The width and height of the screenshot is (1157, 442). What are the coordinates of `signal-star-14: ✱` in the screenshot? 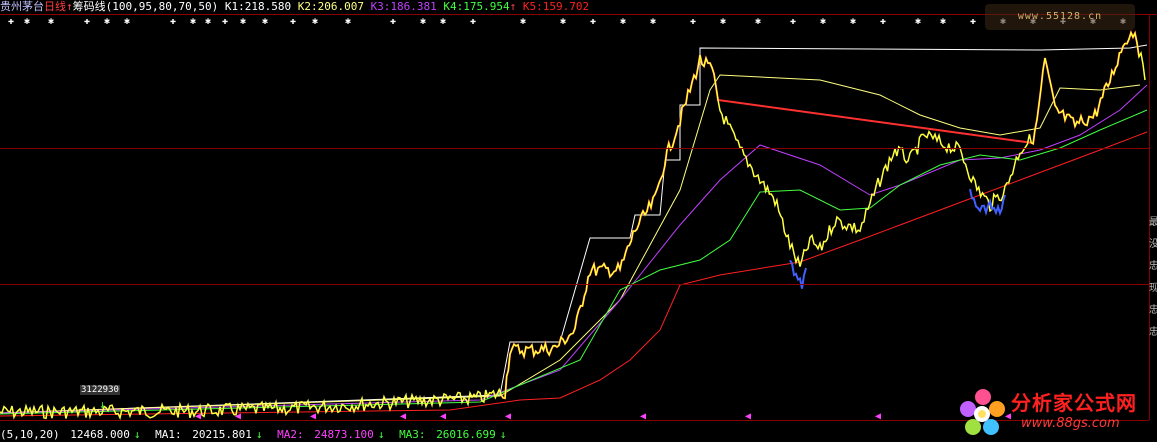 It's located at (348, 21).